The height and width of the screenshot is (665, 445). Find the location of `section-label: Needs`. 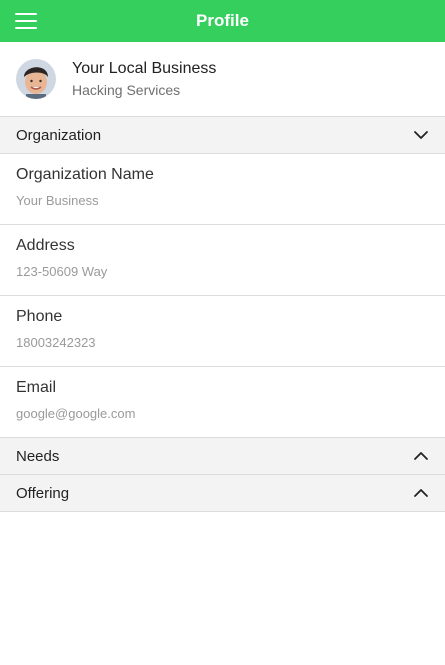

section-label: Needs is located at coordinates (38, 456).